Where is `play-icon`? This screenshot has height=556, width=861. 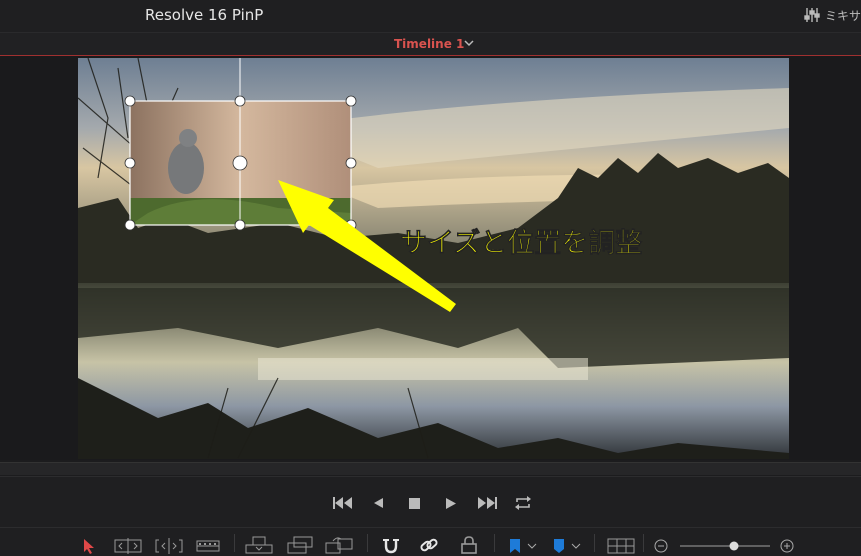 play-icon is located at coordinates (451, 503).